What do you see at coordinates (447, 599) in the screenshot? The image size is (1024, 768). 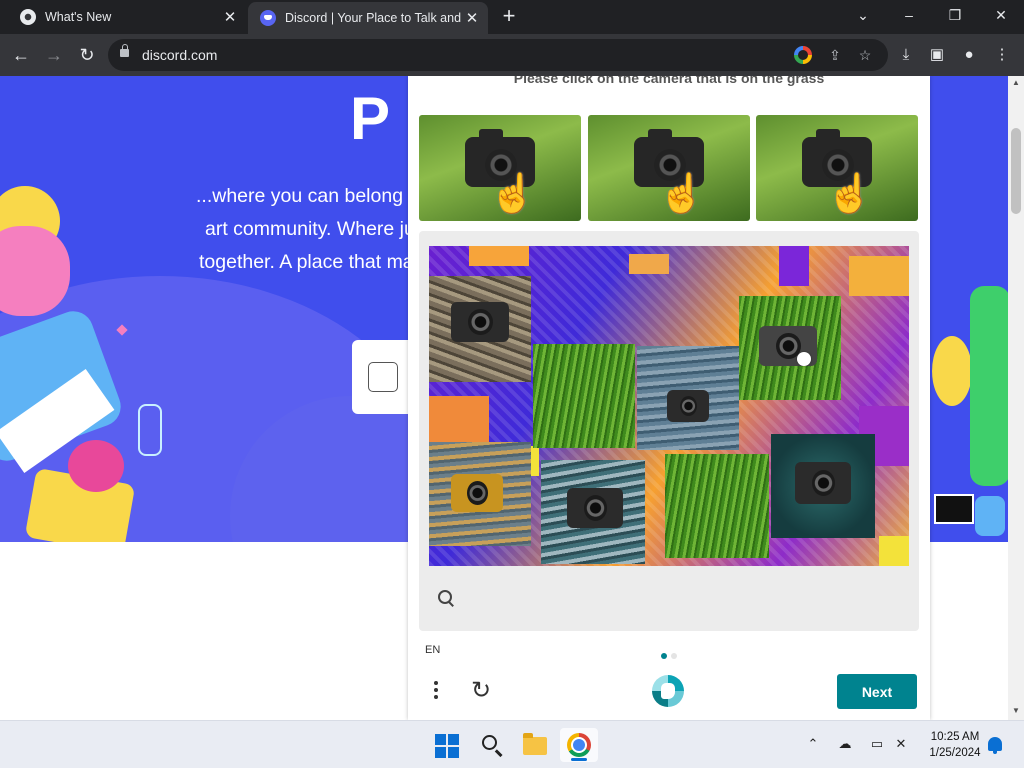 I see `zoom-magnifier-icon` at bounding box center [447, 599].